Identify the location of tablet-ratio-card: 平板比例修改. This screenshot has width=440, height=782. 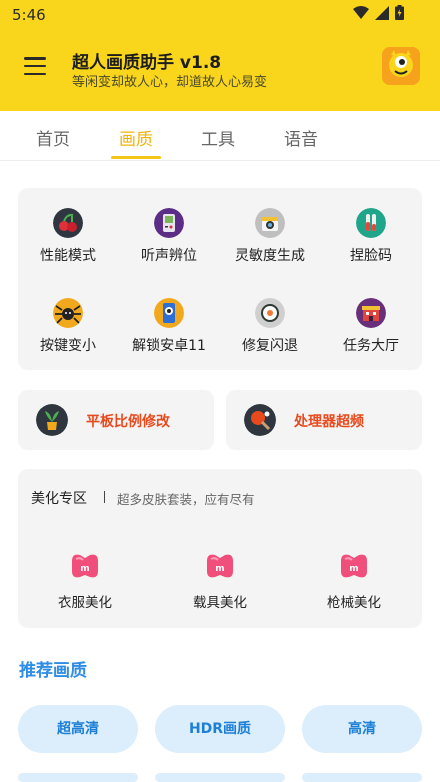
(116, 420).